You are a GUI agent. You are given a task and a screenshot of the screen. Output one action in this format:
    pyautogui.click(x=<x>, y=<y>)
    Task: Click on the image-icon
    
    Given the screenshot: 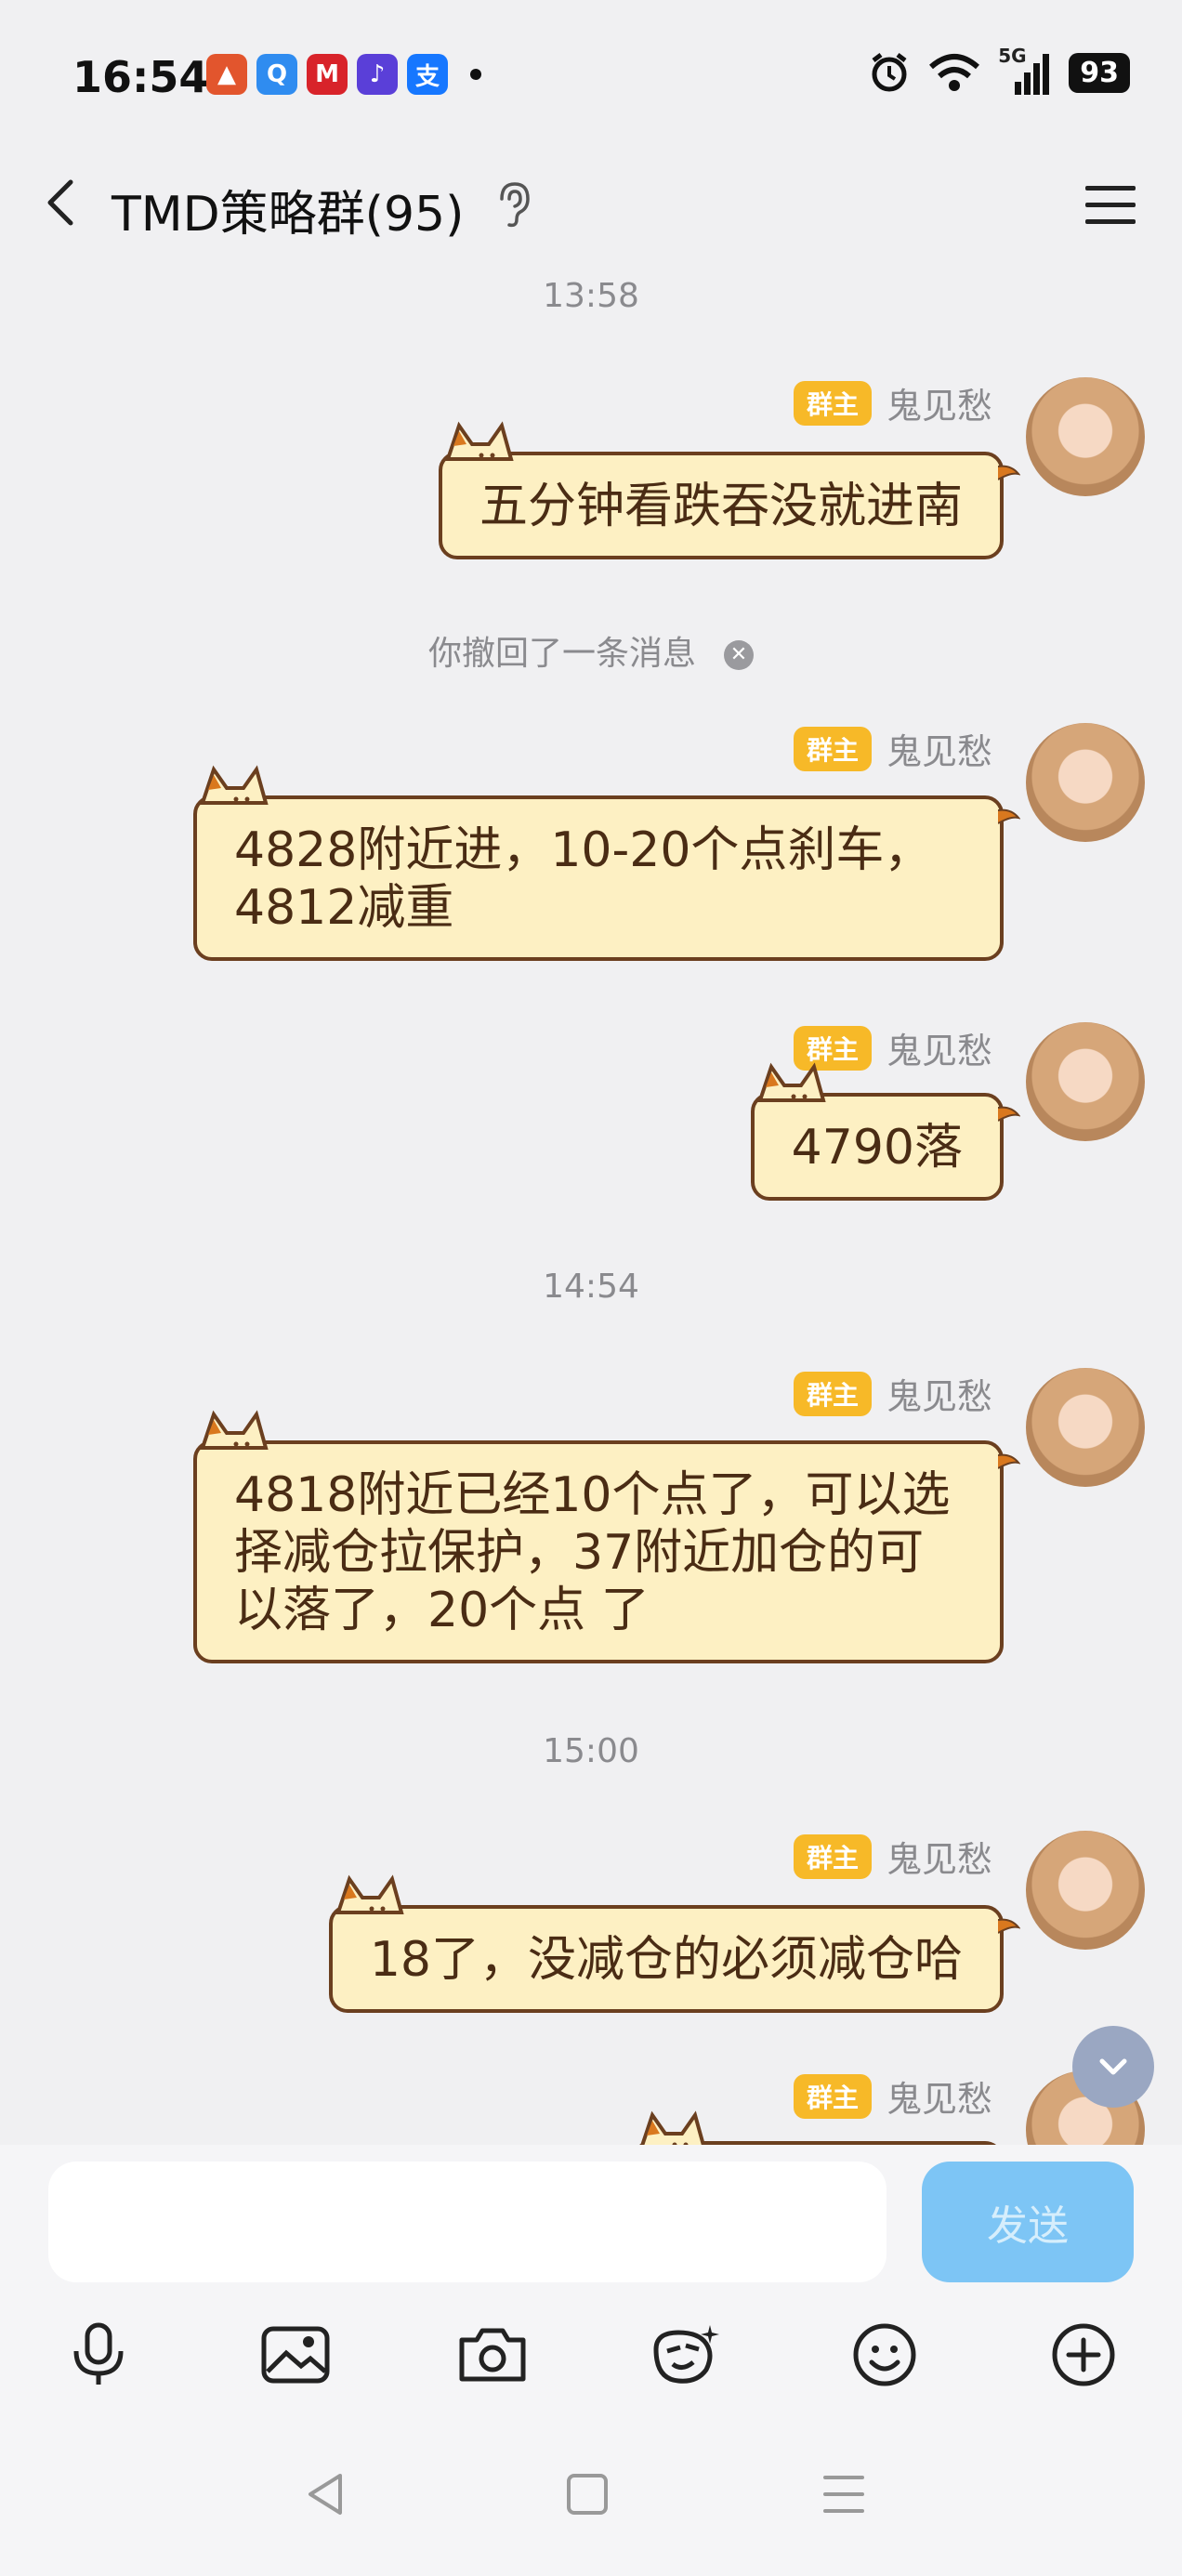 What is the action you would take?
    pyautogui.click(x=295, y=2355)
    